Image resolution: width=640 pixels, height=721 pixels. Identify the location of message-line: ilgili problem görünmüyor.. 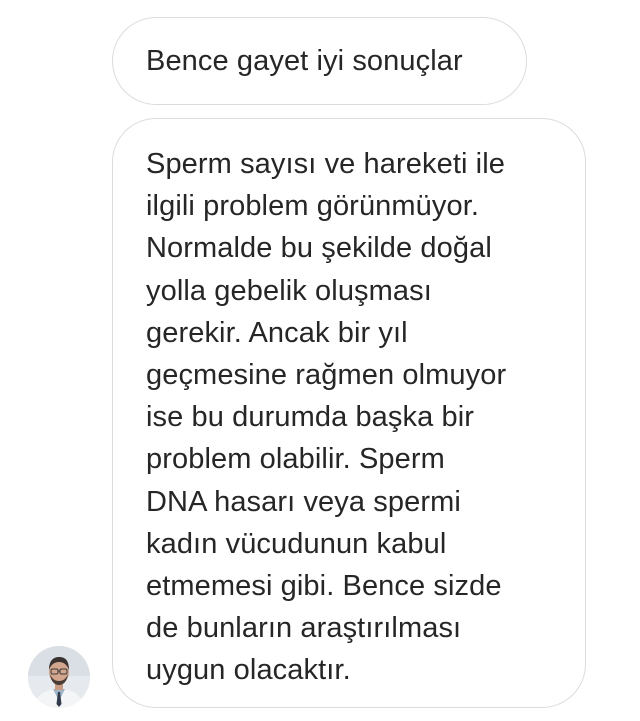
(313, 206).